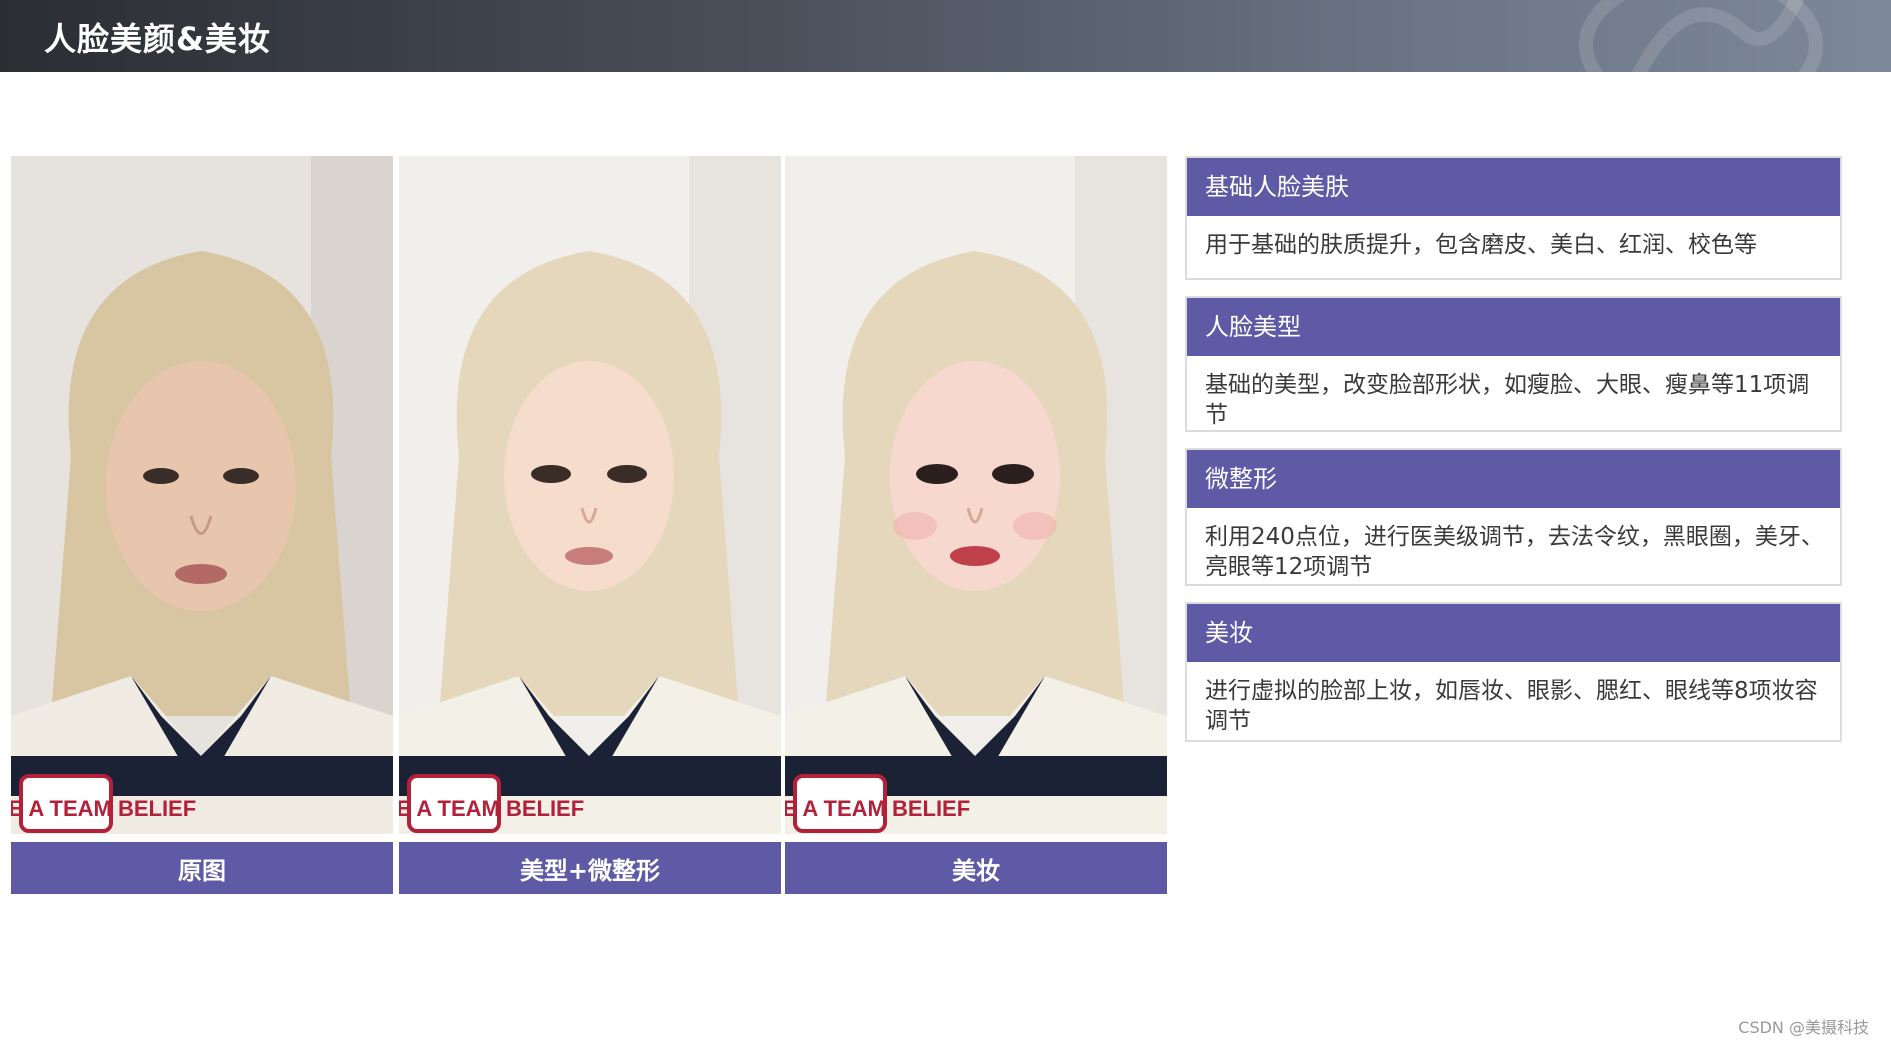  What do you see at coordinates (1513, 364) in the screenshot?
I see `feature-card-reshape: 人脸美型 基础的美型，改变脸部形状，如瘦脸、大眼、瘦鼻等11项调节` at bounding box center [1513, 364].